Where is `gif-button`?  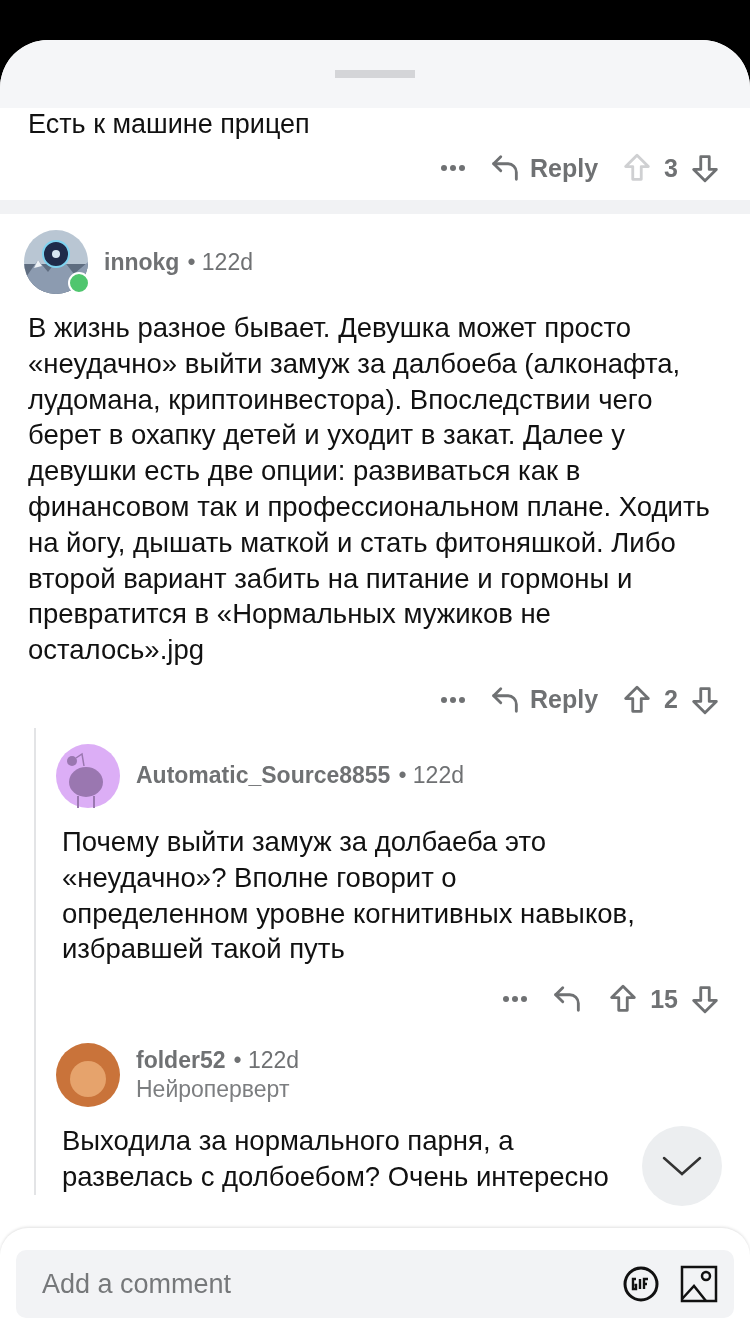 gif-button is located at coordinates (641, 1284).